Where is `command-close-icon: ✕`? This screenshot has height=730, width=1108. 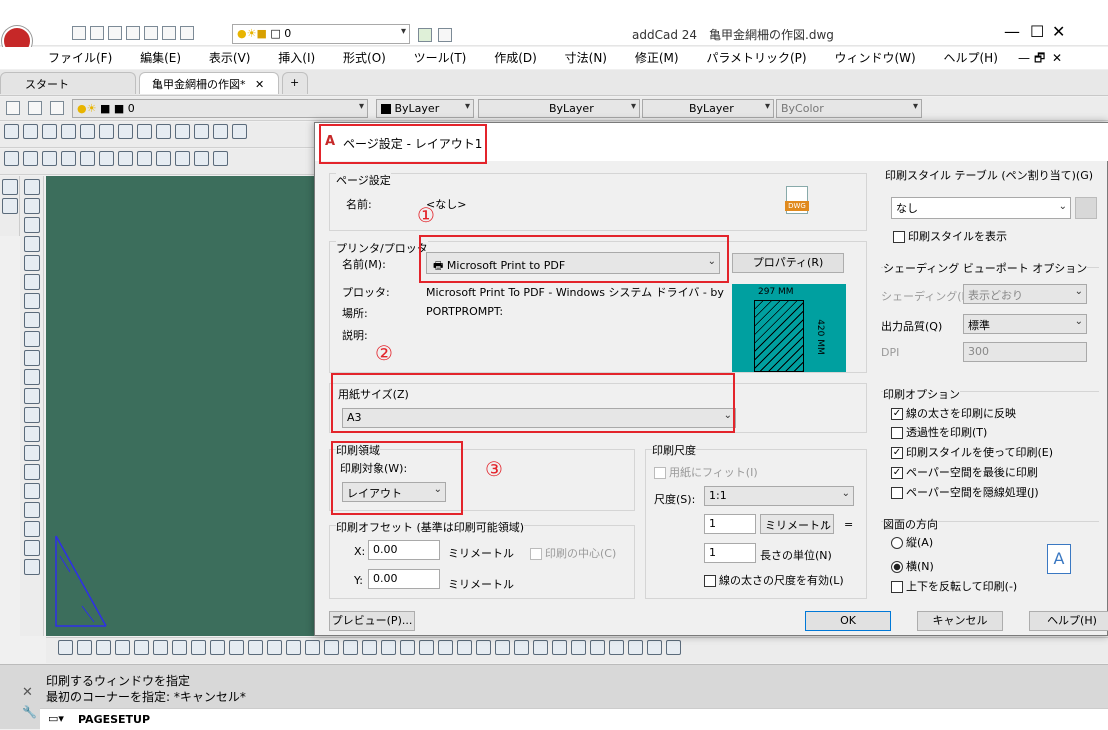
command-close-icon: ✕ is located at coordinates (27, 692).